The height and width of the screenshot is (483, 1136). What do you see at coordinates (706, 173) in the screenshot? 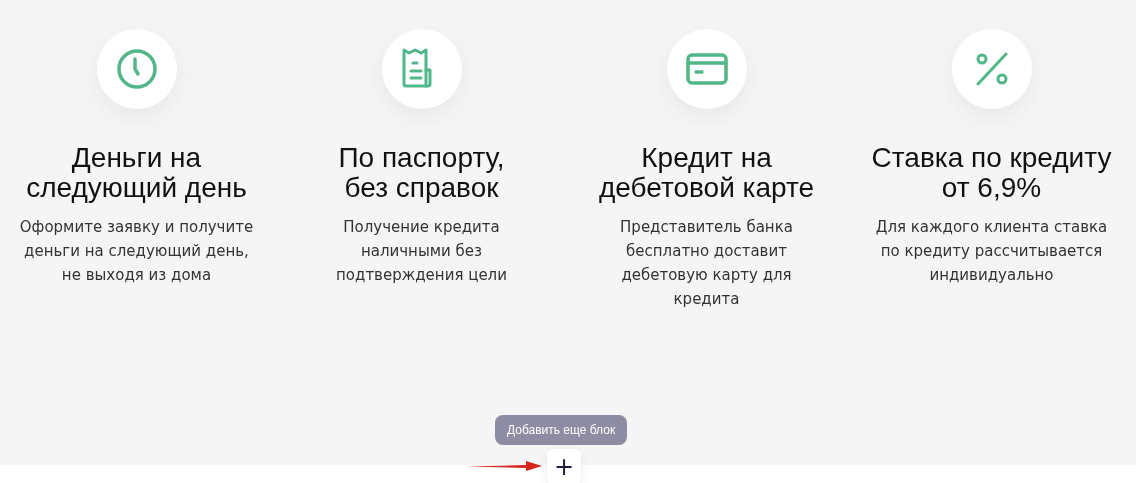
I see `feature-title: Кредит на дебетовой карте` at bounding box center [706, 173].